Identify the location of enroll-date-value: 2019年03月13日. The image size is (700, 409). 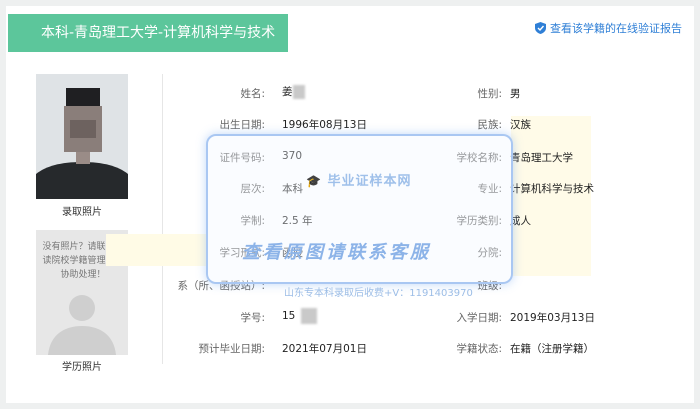
(552, 318).